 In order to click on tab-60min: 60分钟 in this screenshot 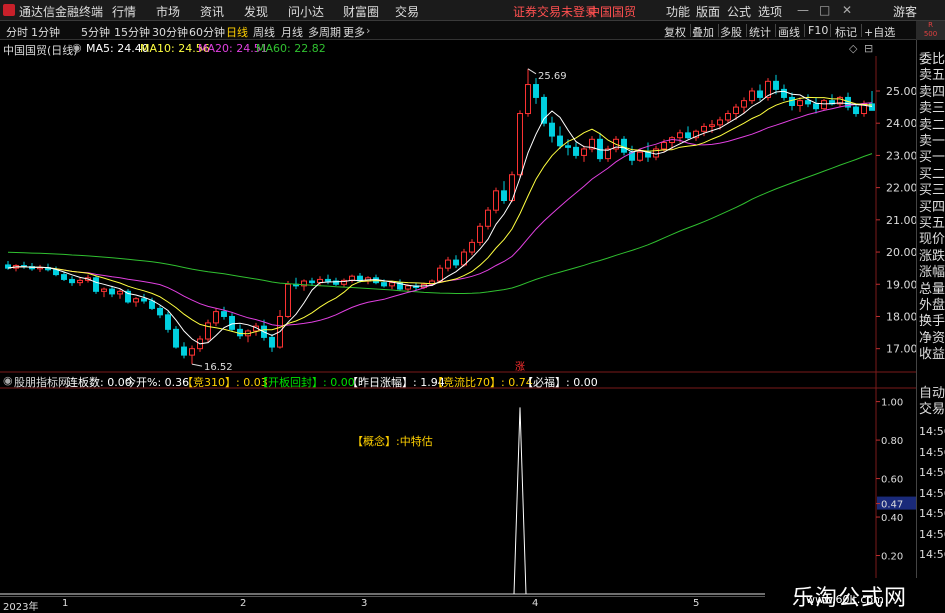, I will do `click(207, 32)`.